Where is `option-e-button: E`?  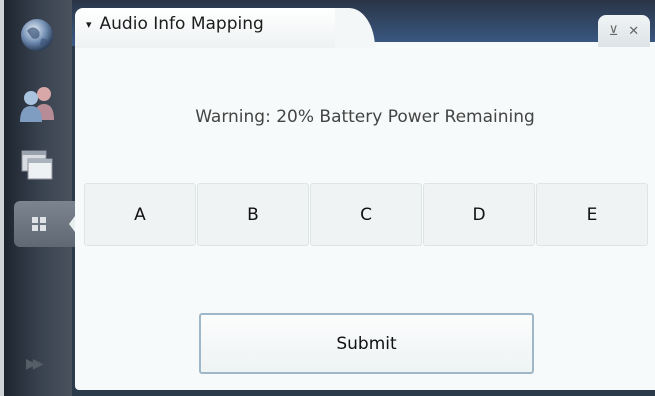
option-e-button: E is located at coordinates (592, 214).